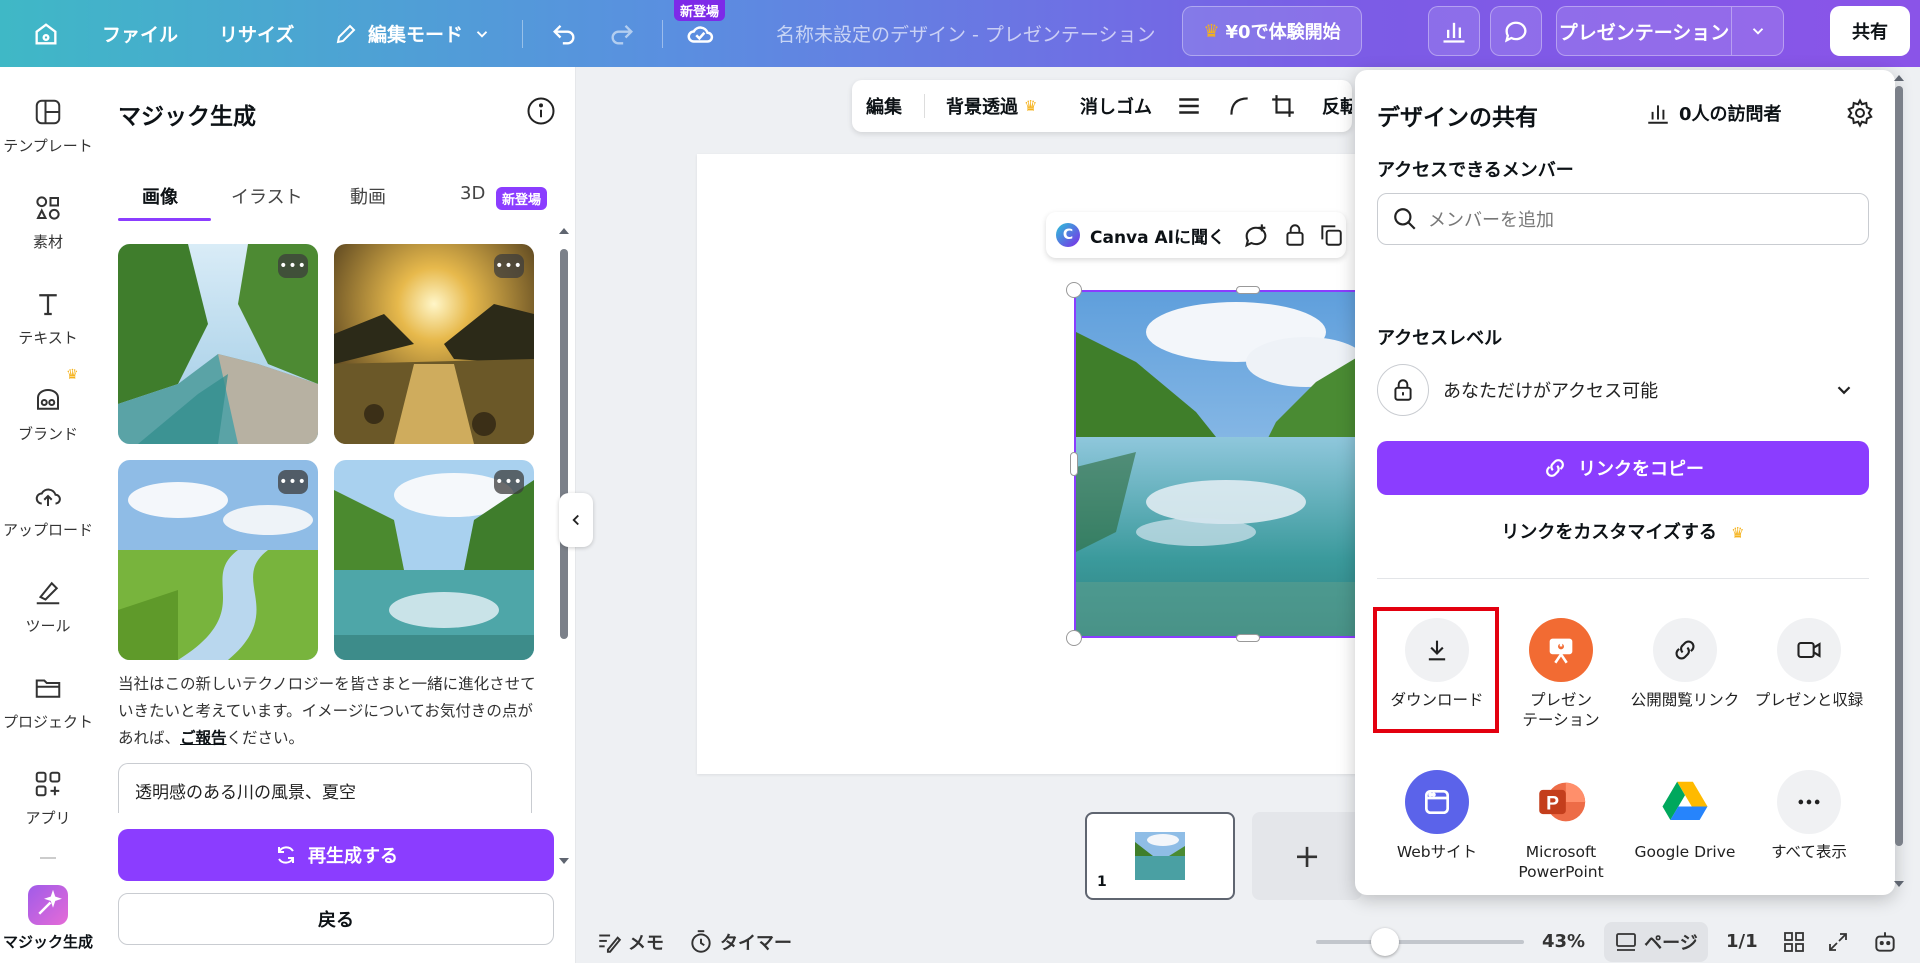  Describe the element at coordinates (48, 622) in the screenshot. I see `rail-item-tools: ツール` at that location.